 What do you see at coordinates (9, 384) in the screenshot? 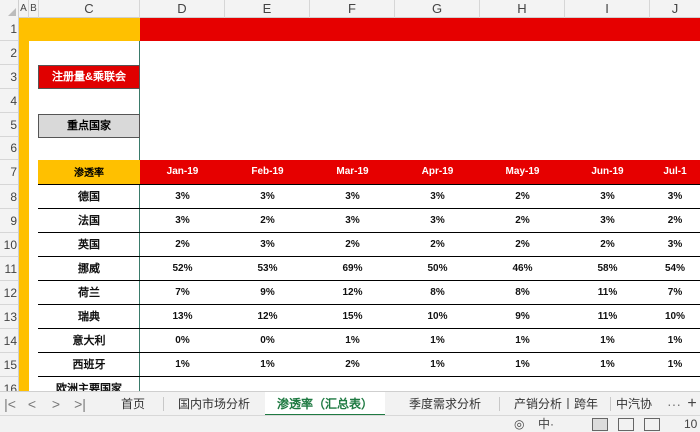
I see `row-header: 16` at bounding box center [9, 384].